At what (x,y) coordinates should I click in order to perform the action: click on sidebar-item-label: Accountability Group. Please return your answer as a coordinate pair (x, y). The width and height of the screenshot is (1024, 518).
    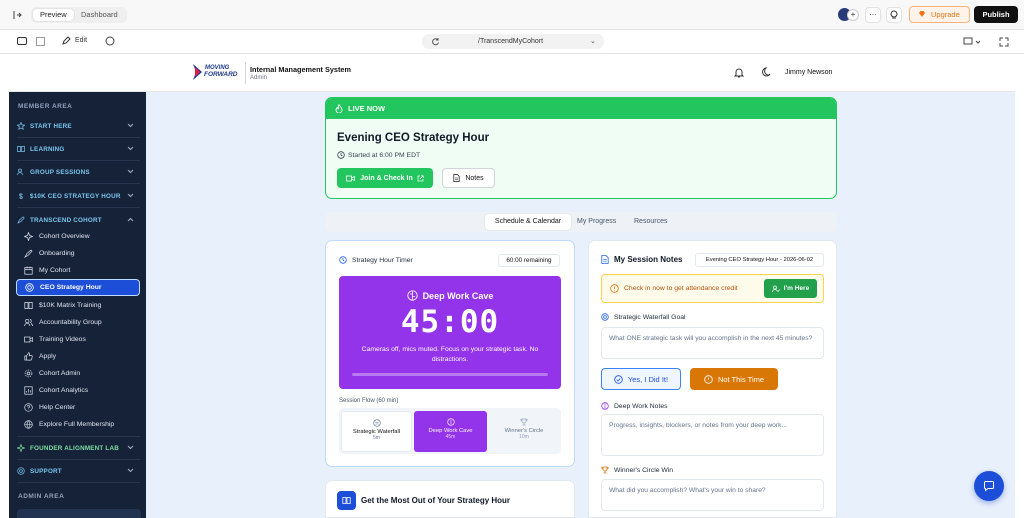
    Looking at the image, I should click on (70, 322).